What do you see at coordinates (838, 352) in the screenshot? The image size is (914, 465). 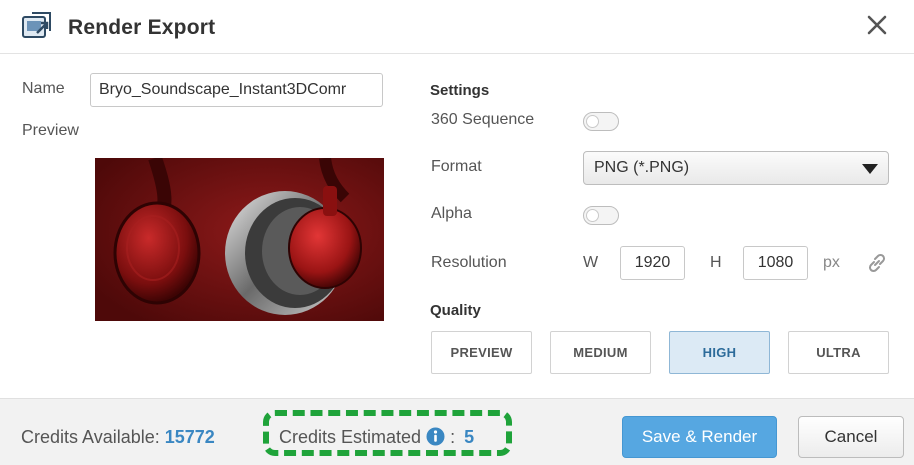 I see `quality-ultra-button: ULTRA` at bounding box center [838, 352].